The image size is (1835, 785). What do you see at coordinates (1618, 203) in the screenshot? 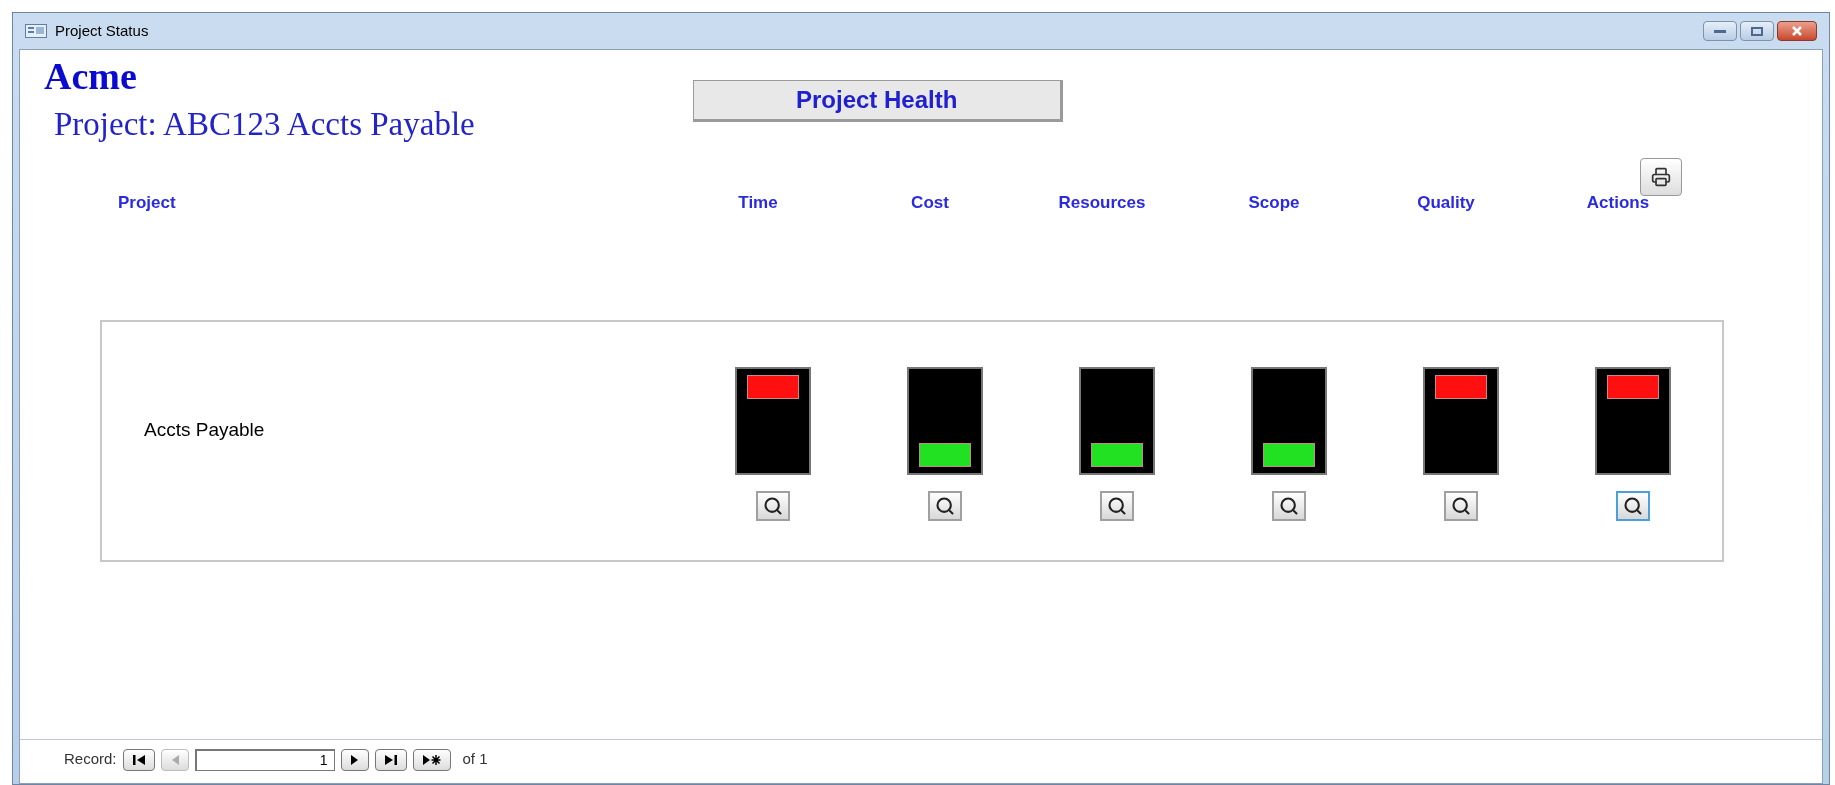
I see `column-header: Actions` at bounding box center [1618, 203].